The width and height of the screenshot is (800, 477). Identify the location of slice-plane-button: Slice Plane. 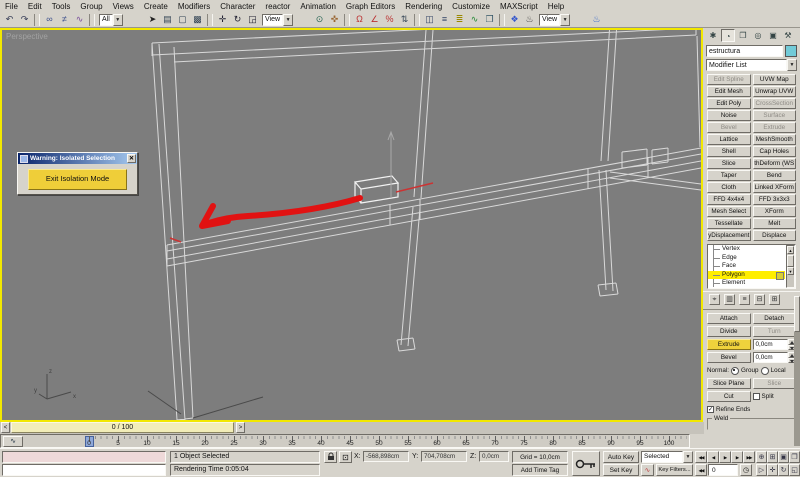
(729, 383).